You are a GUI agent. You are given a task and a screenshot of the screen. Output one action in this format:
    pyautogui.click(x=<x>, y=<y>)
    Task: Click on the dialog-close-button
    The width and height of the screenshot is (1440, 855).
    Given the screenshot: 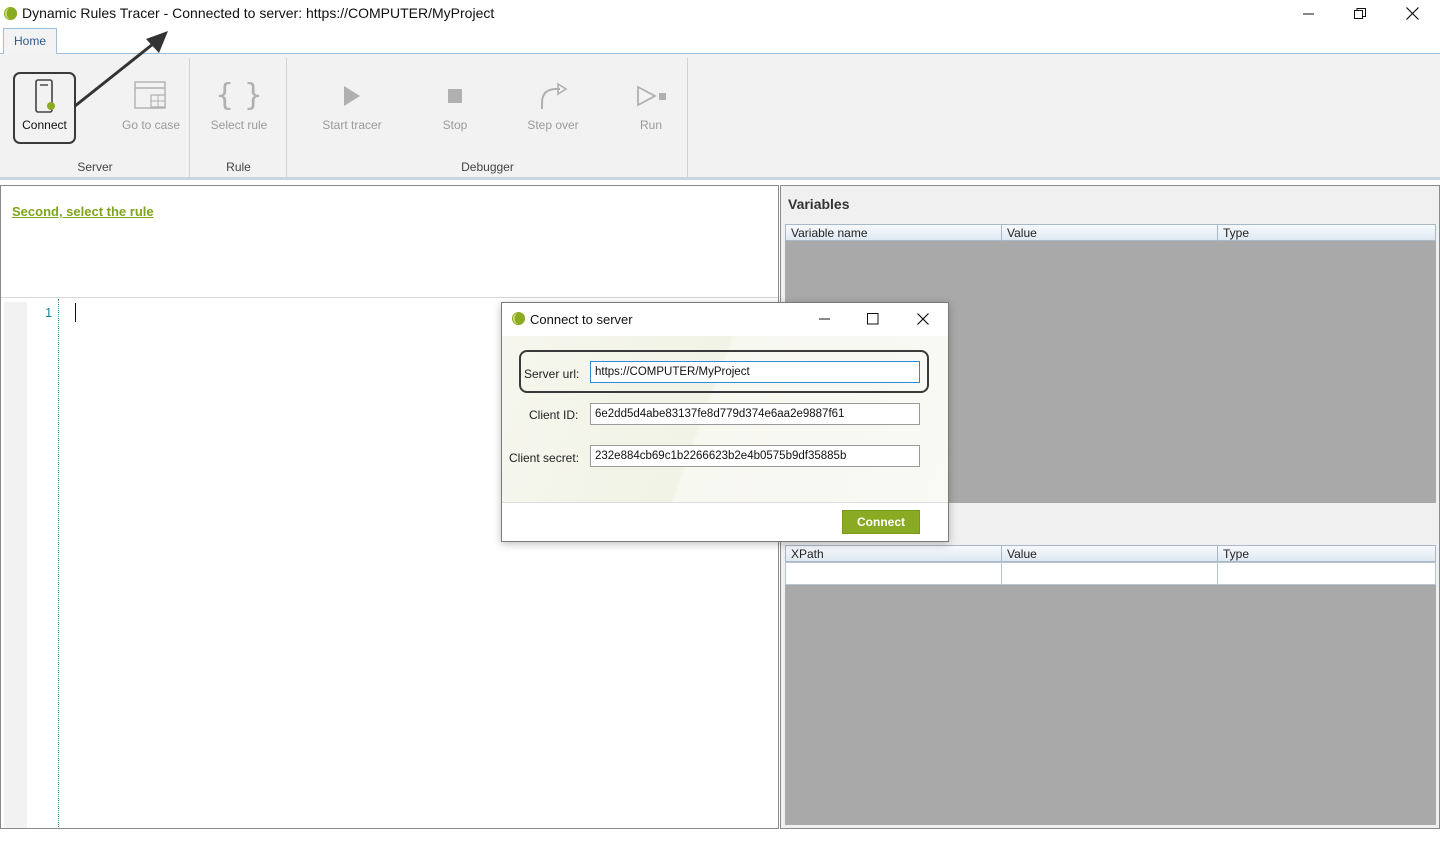 What is the action you would take?
    pyautogui.click(x=923, y=319)
    